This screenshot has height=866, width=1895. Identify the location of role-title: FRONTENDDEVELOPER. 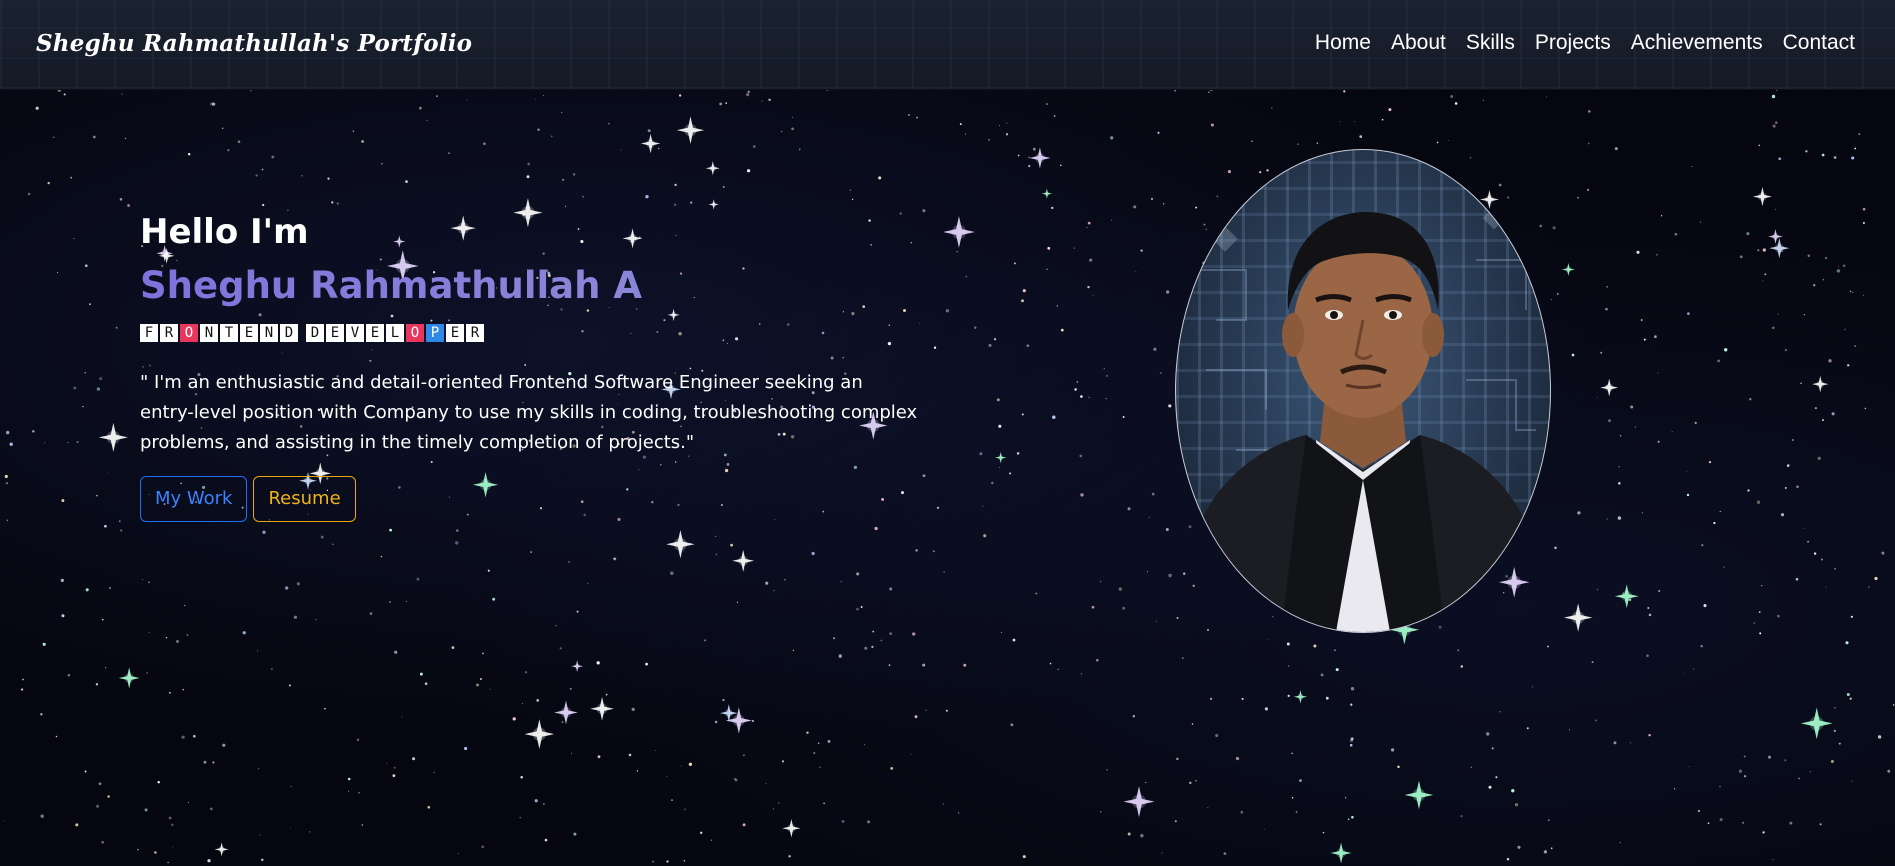
(530, 333).